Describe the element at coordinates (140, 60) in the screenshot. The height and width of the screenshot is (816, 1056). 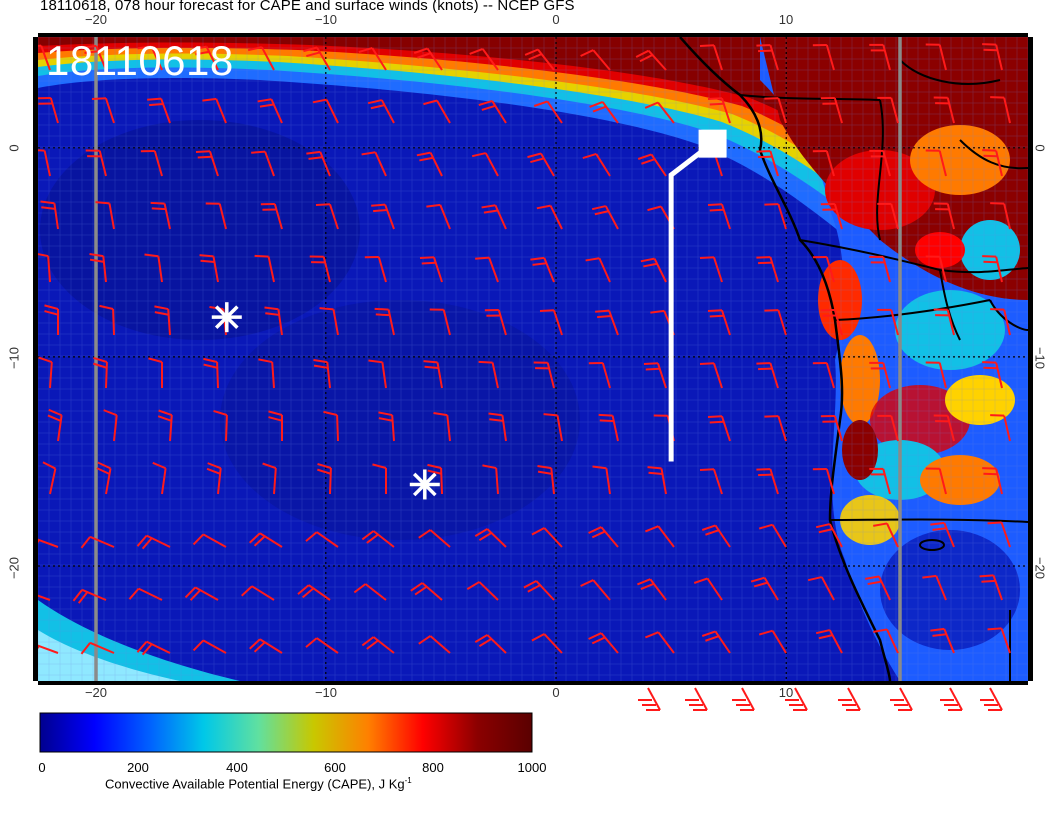
I see `datetime-stamp: 18110618` at that location.